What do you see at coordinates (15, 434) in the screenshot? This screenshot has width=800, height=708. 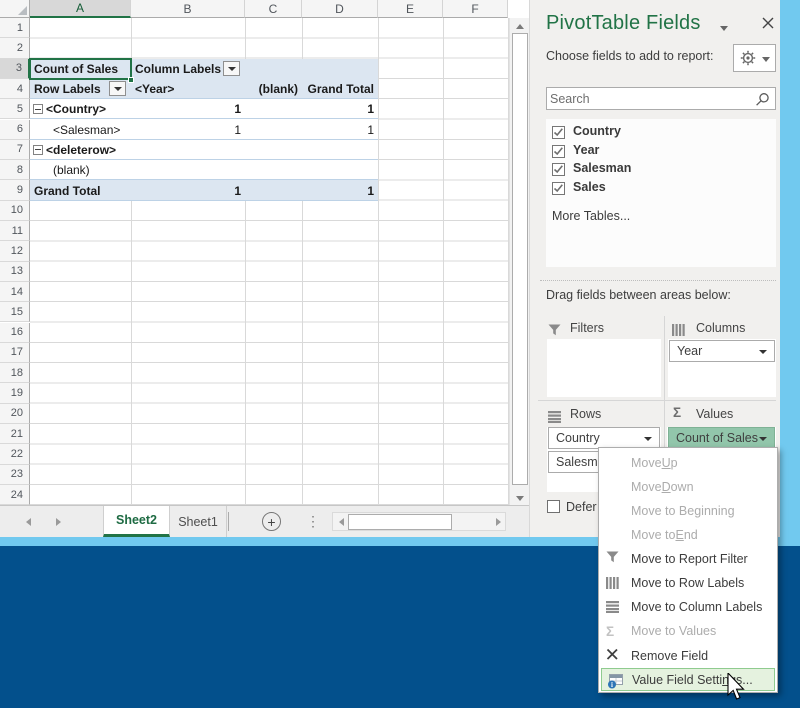 I see `row-header-21: 21` at bounding box center [15, 434].